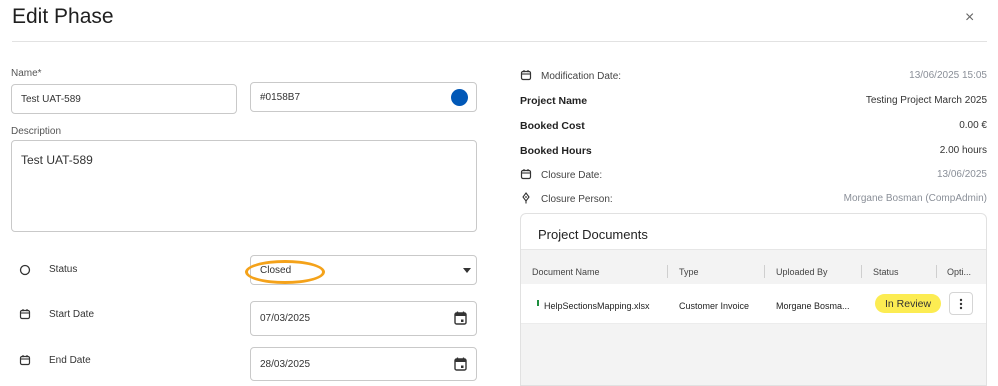 This screenshot has width=998, height=386. What do you see at coordinates (948, 75) in the screenshot?
I see `modification-date-value: 13/06/2025 15:05` at bounding box center [948, 75].